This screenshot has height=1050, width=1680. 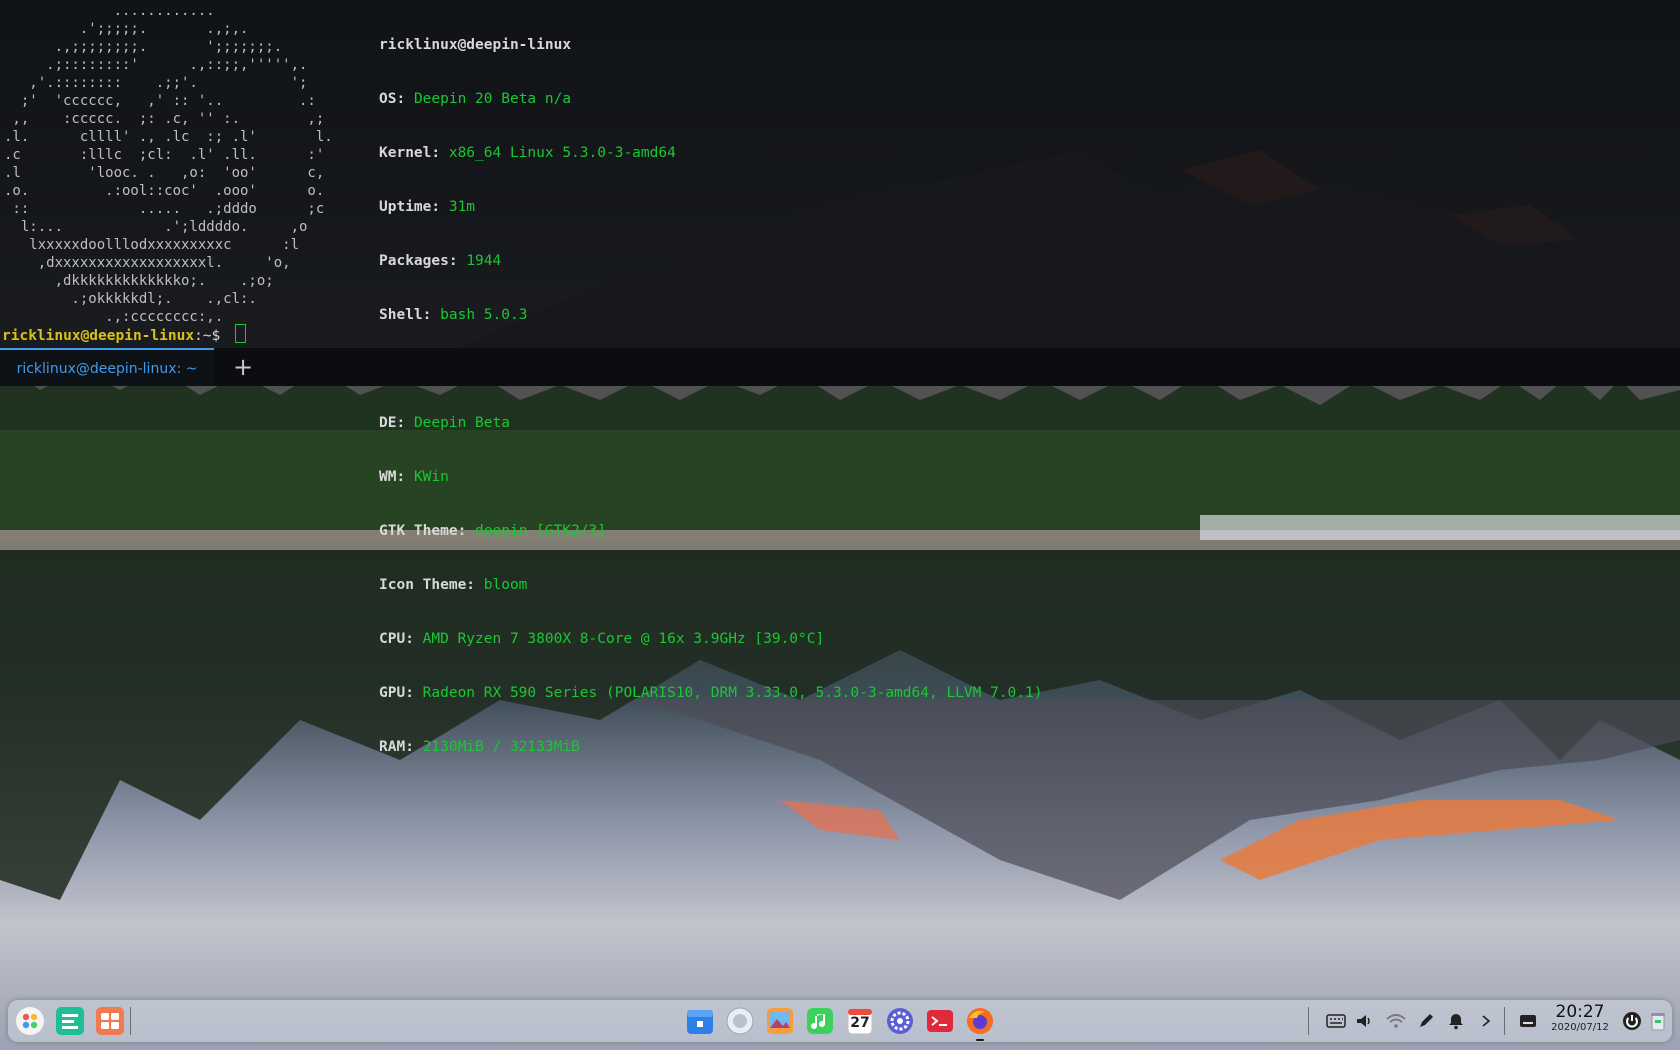 What do you see at coordinates (900, 1021) in the screenshot?
I see `control-center-icon` at bounding box center [900, 1021].